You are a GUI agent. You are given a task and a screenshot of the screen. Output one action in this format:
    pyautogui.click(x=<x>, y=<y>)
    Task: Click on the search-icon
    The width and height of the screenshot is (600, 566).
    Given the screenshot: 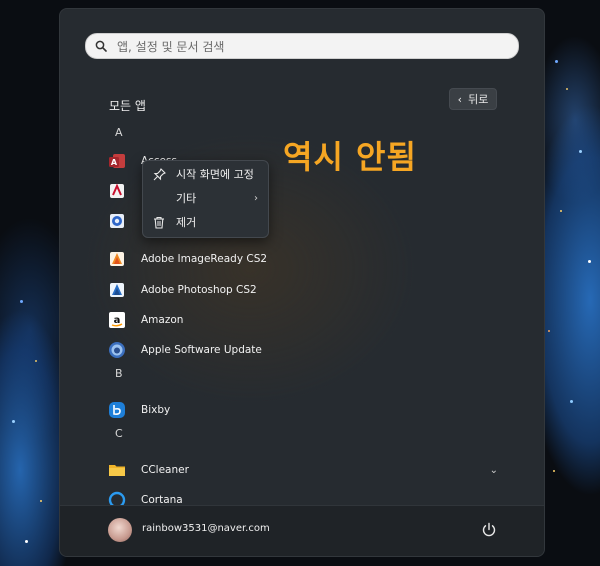 What is the action you would take?
    pyautogui.click(x=104, y=46)
    